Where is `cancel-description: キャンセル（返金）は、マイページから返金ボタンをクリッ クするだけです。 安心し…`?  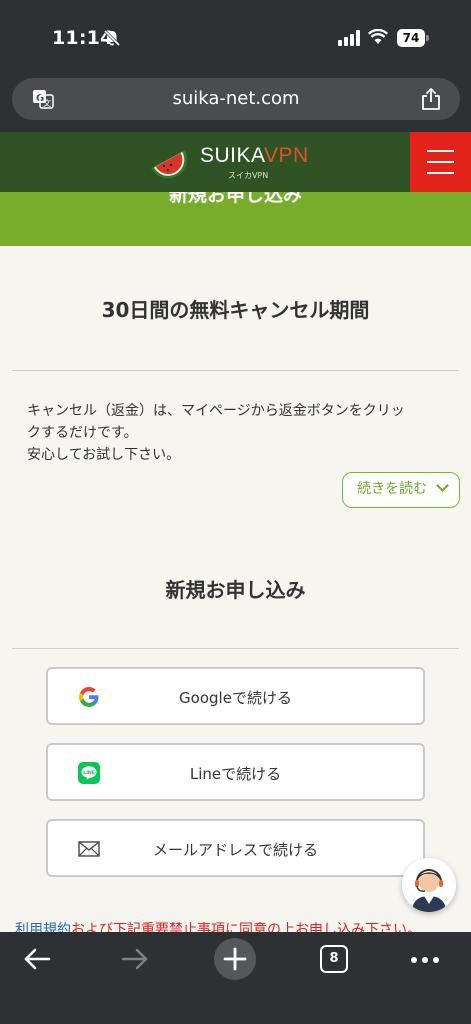
cancel-description: キャンセル（返金）は、マイページから返金ボタンをクリッ クするだけです。 安心し… is located at coordinates (216, 433).